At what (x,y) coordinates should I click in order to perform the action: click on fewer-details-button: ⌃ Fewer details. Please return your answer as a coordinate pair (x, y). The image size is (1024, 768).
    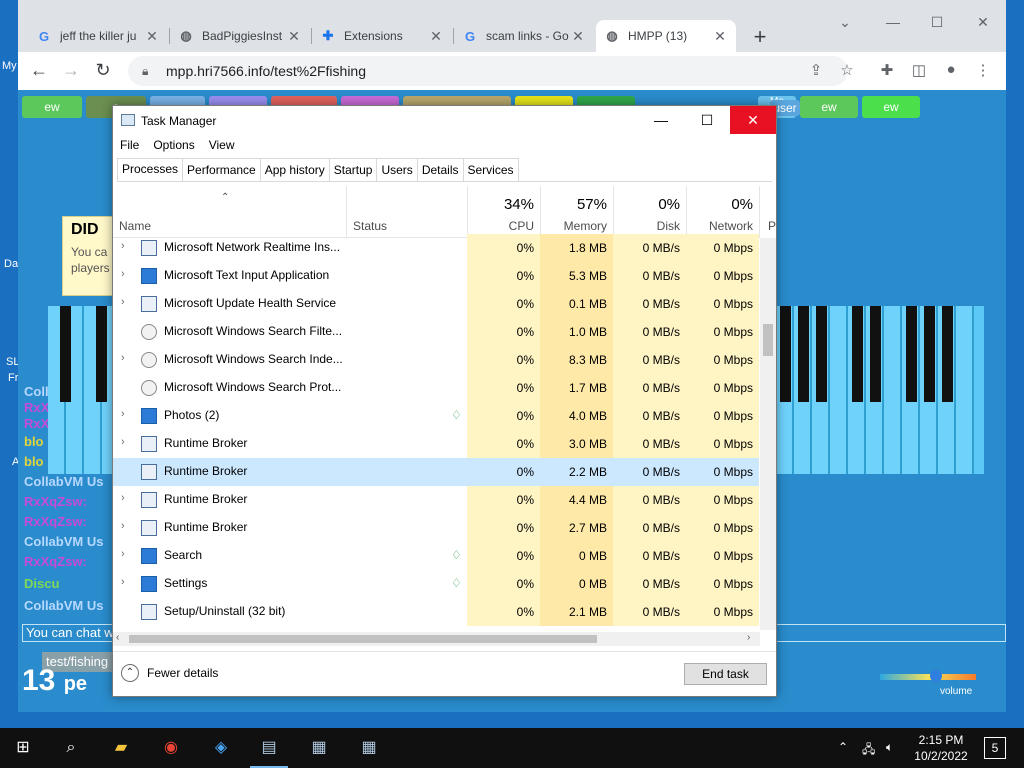
    Looking at the image, I should click on (169, 673).